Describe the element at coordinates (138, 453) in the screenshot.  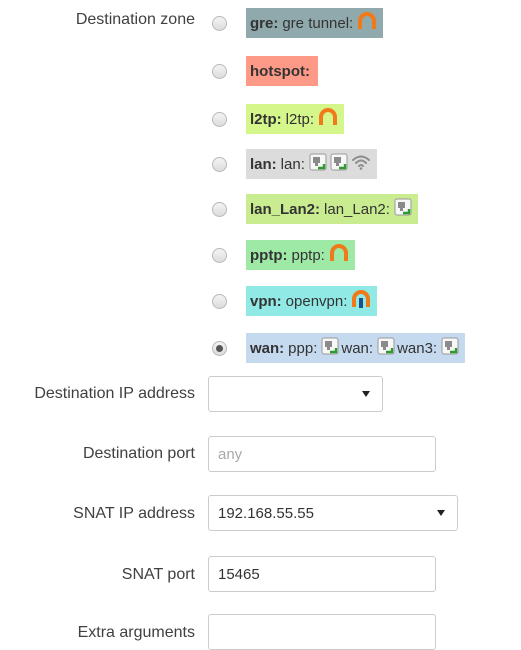
I see `destination-port-label: Destination port` at that location.